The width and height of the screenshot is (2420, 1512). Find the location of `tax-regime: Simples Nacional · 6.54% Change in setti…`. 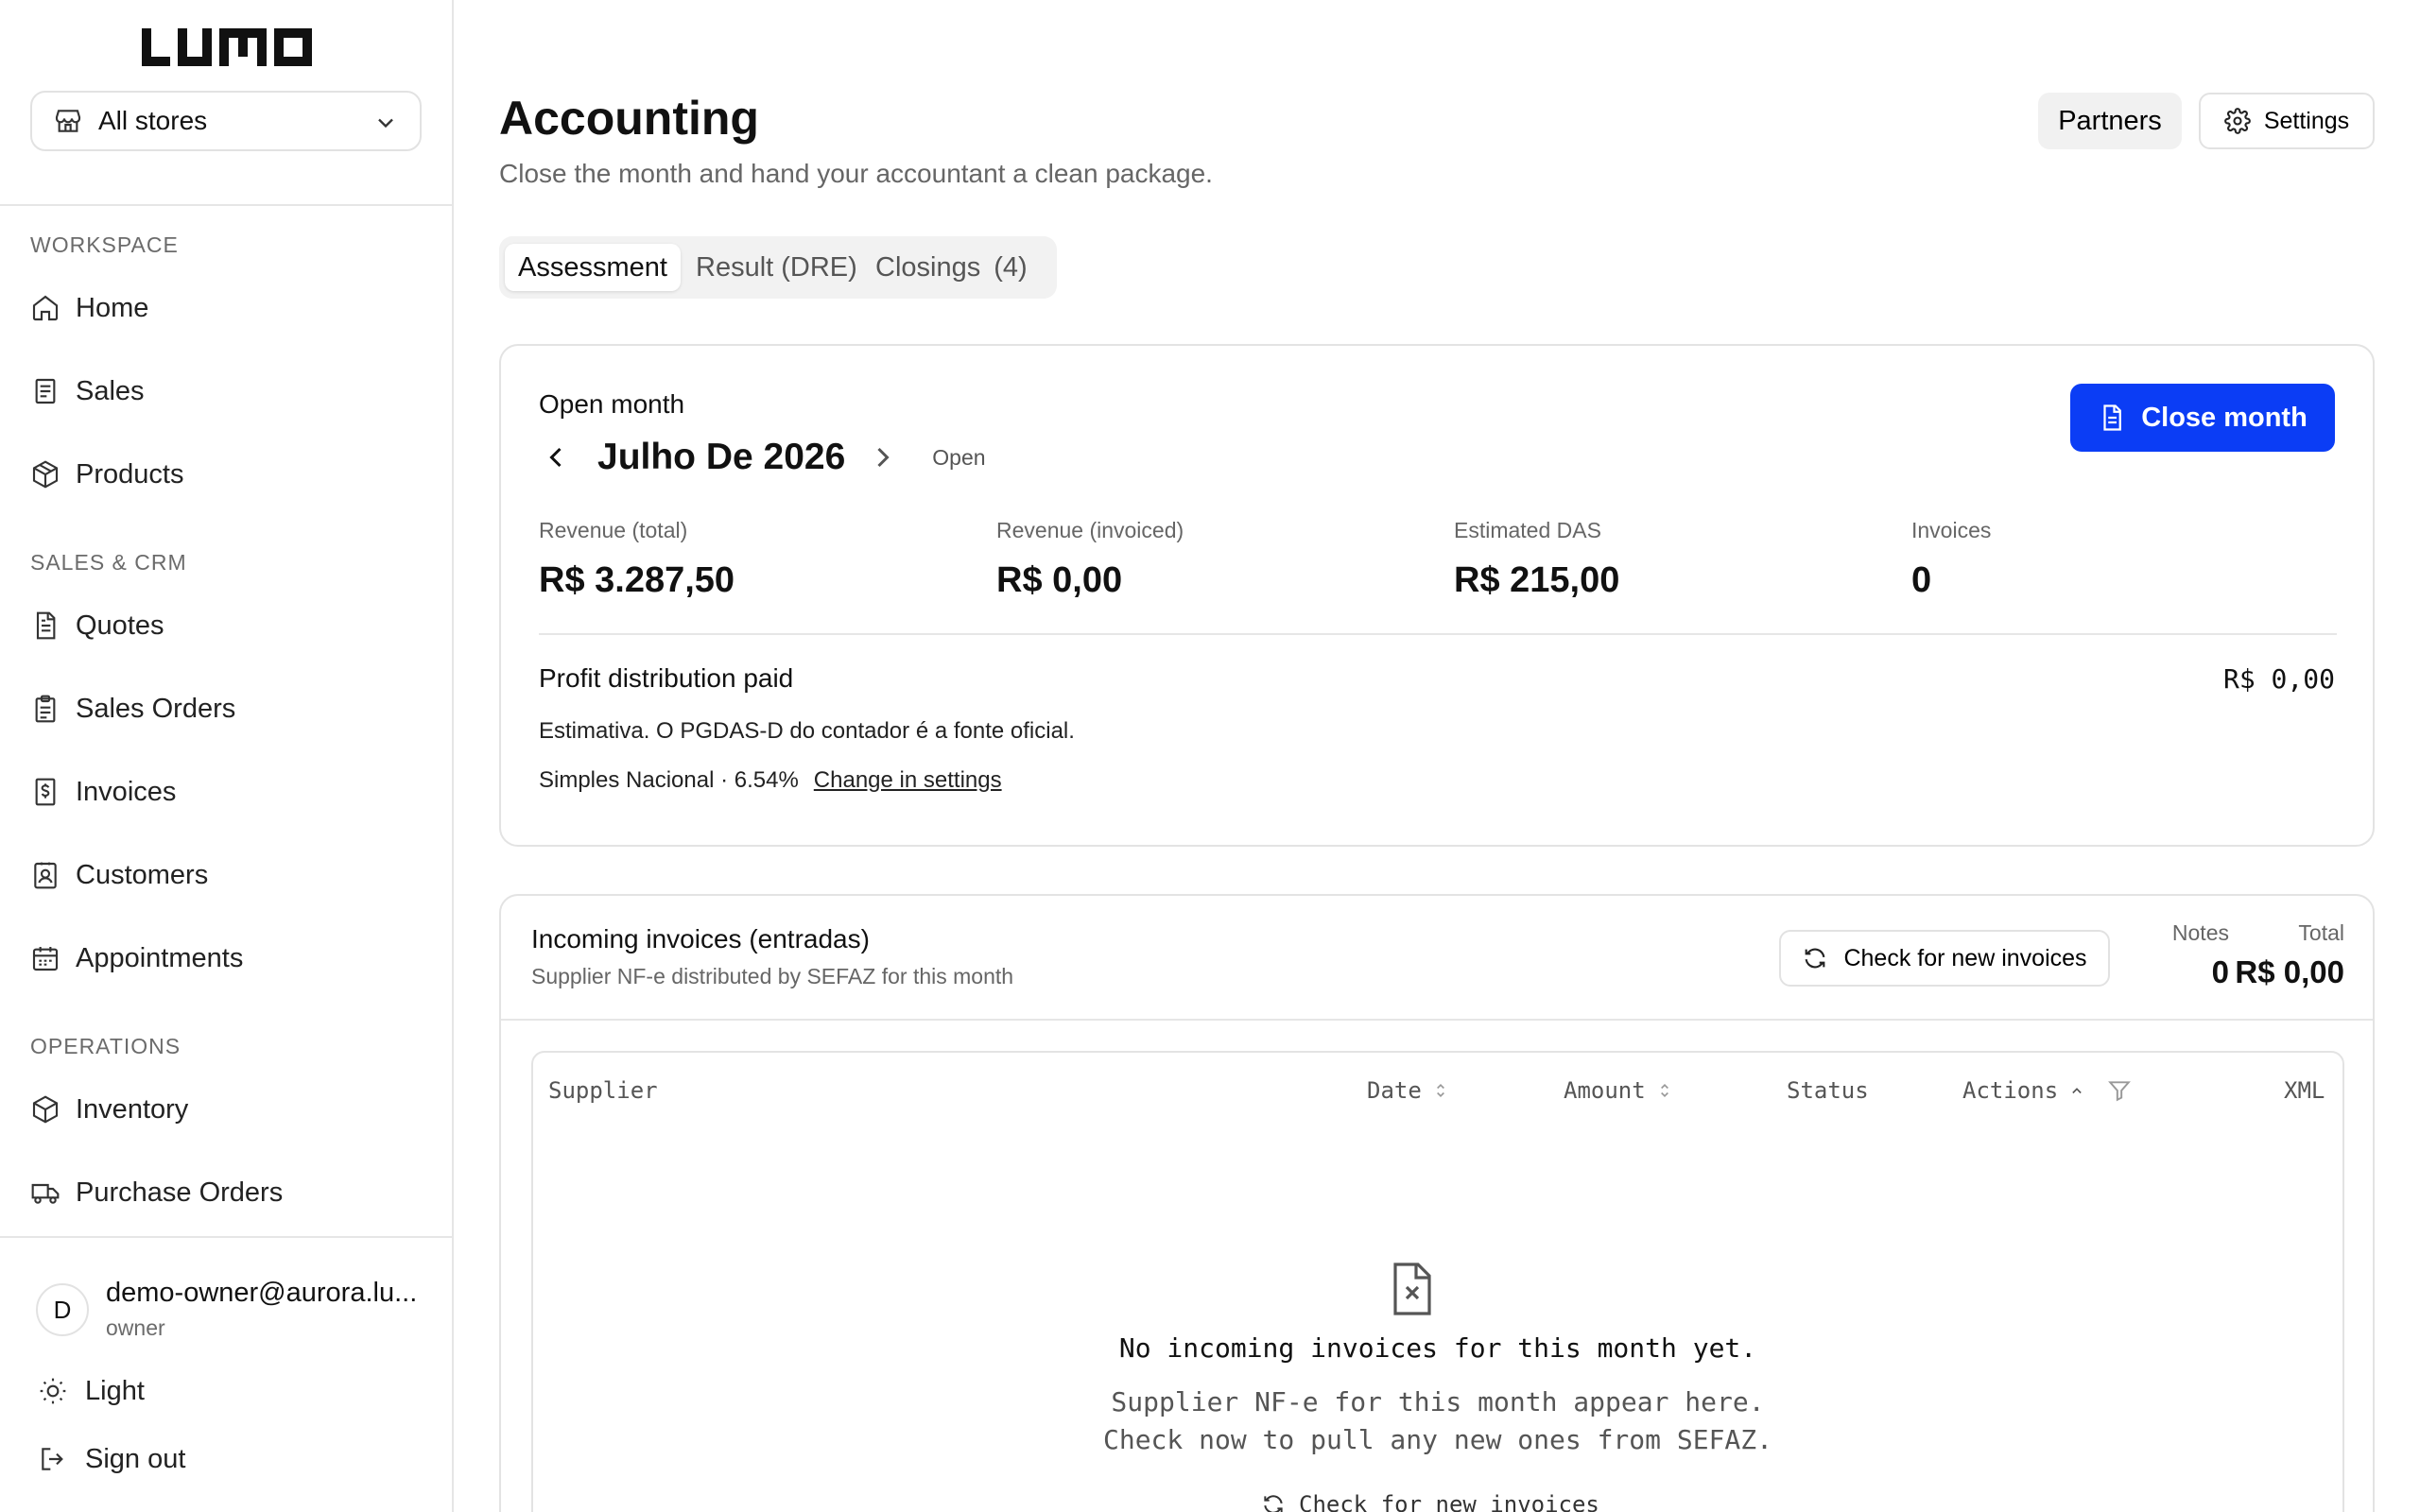

tax-regime: Simples Nacional · 6.54% Change in setti… is located at coordinates (770, 780).